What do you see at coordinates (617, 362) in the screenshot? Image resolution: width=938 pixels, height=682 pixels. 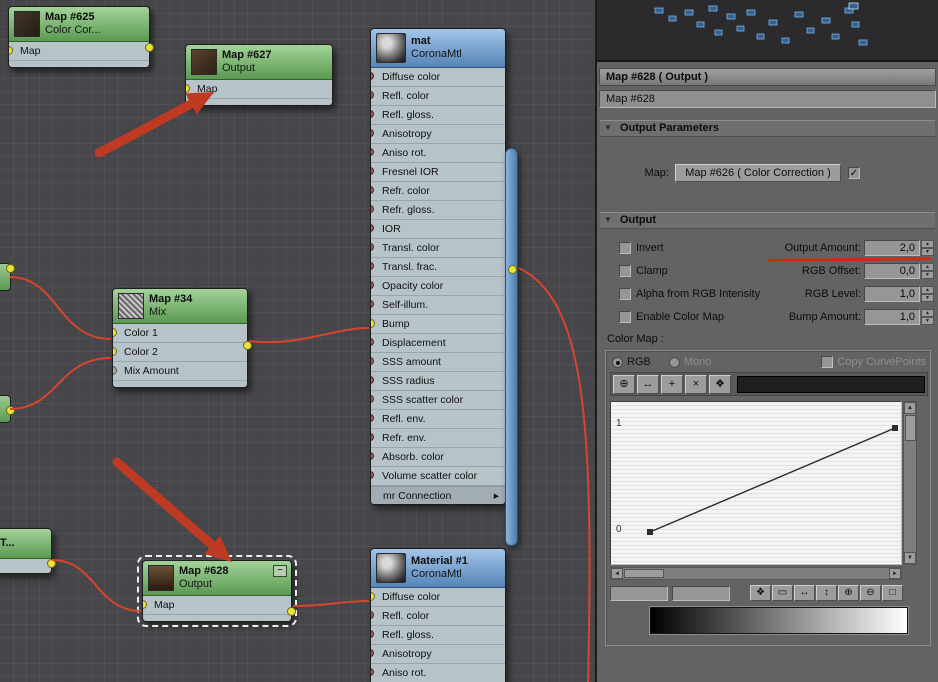 I see `rgb-radio` at bounding box center [617, 362].